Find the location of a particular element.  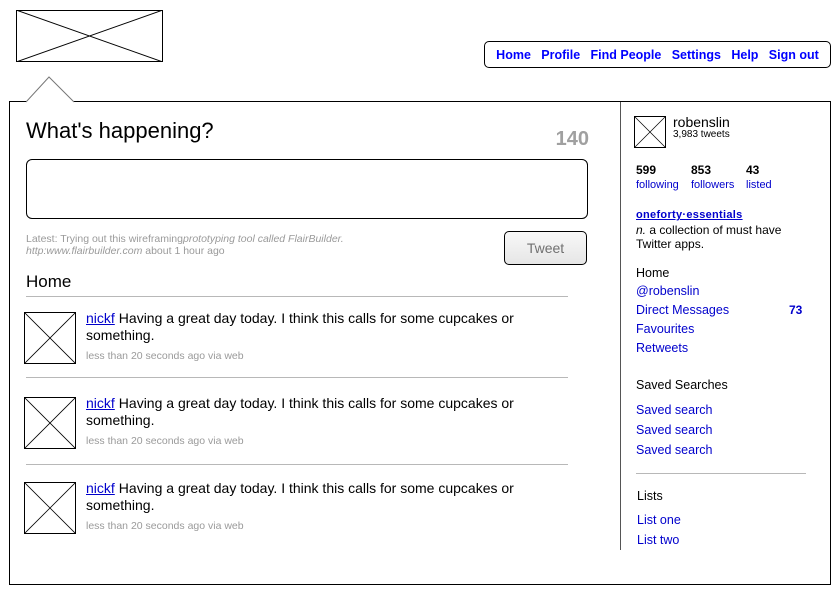

saved-searches-heading: Saved Searches is located at coordinates (682, 385).